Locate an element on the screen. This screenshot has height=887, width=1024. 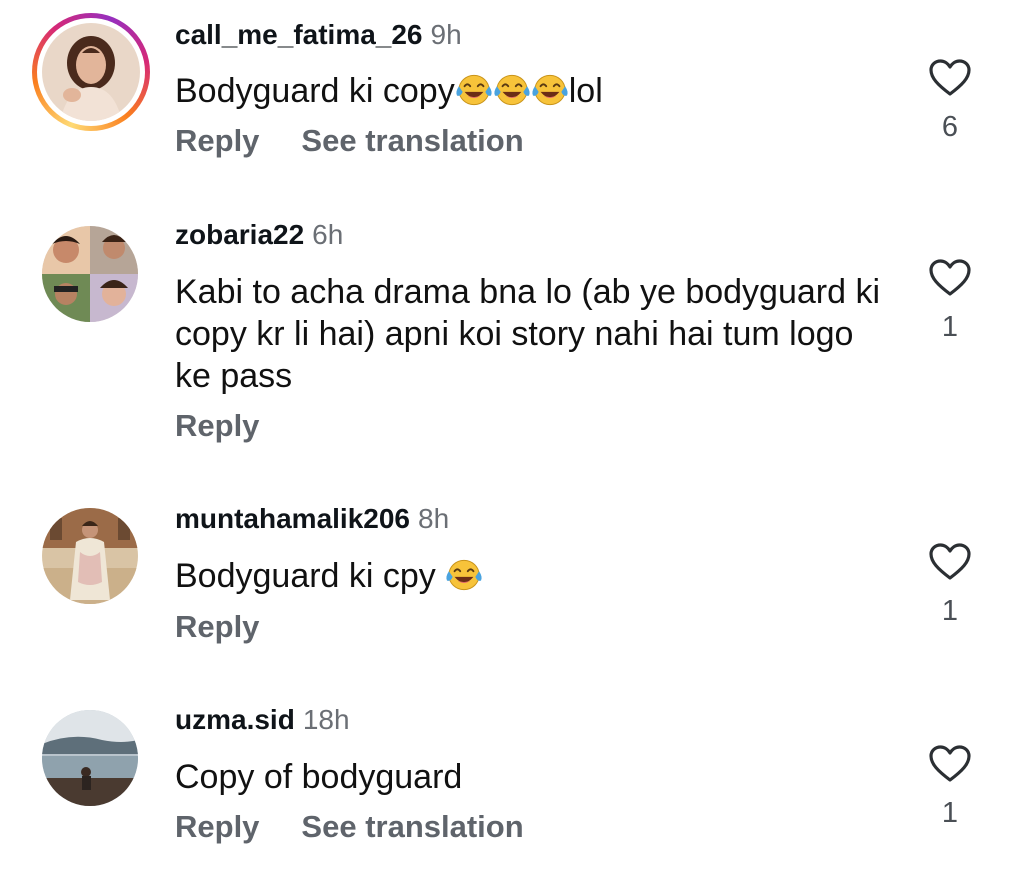
comment-header: zobaria22 6h is located at coordinates (259, 235).